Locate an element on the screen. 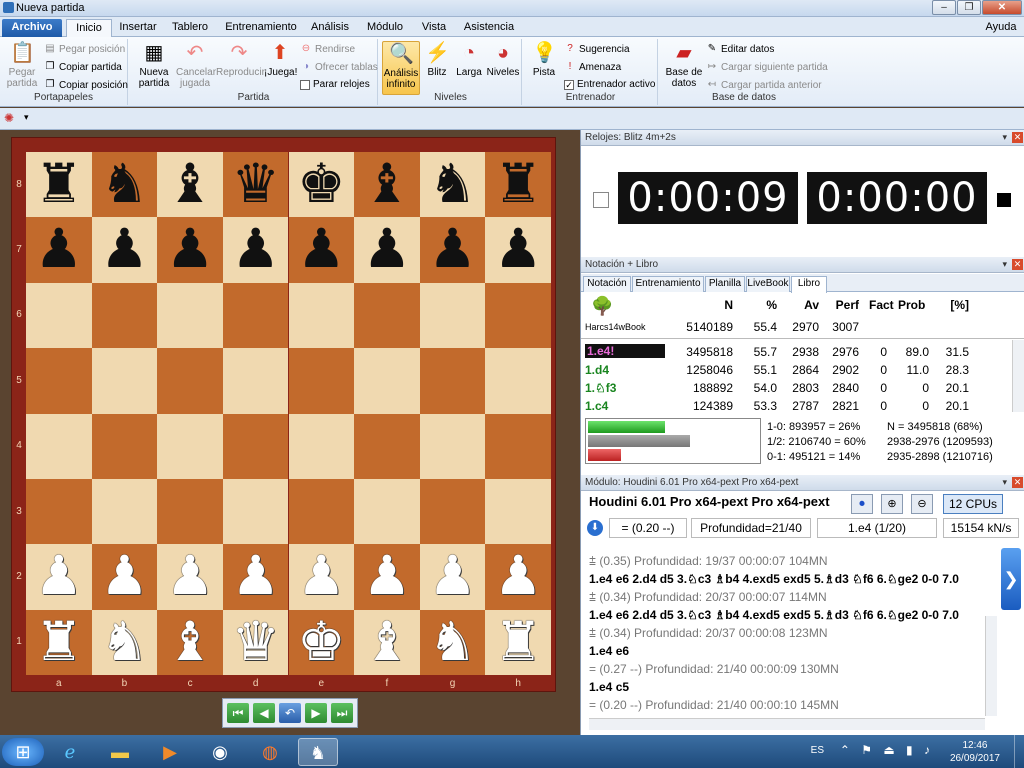 The width and height of the screenshot is (1024, 768). engine-line-moves: 1.e4 c5 is located at coordinates (787, 687).